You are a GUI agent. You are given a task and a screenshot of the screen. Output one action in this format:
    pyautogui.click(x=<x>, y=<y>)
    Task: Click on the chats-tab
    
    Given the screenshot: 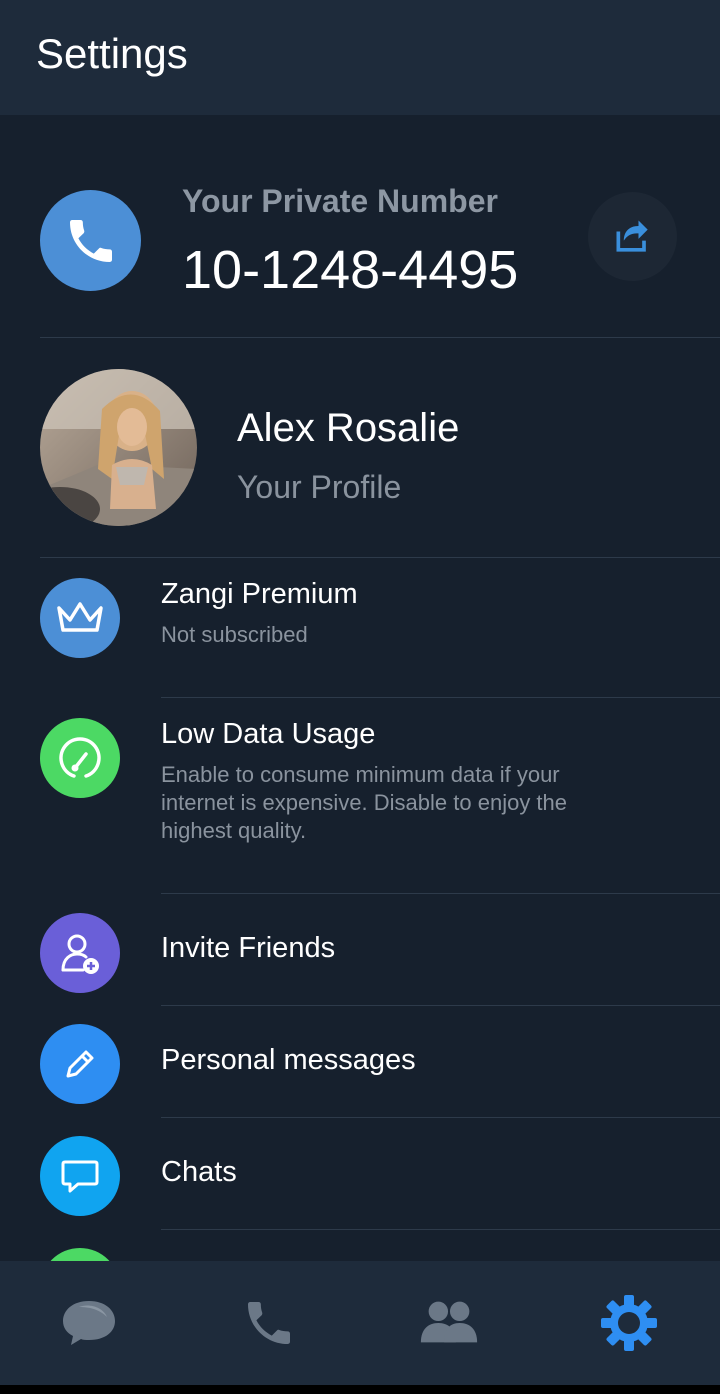 What is the action you would take?
    pyautogui.click(x=89, y=1323)
    